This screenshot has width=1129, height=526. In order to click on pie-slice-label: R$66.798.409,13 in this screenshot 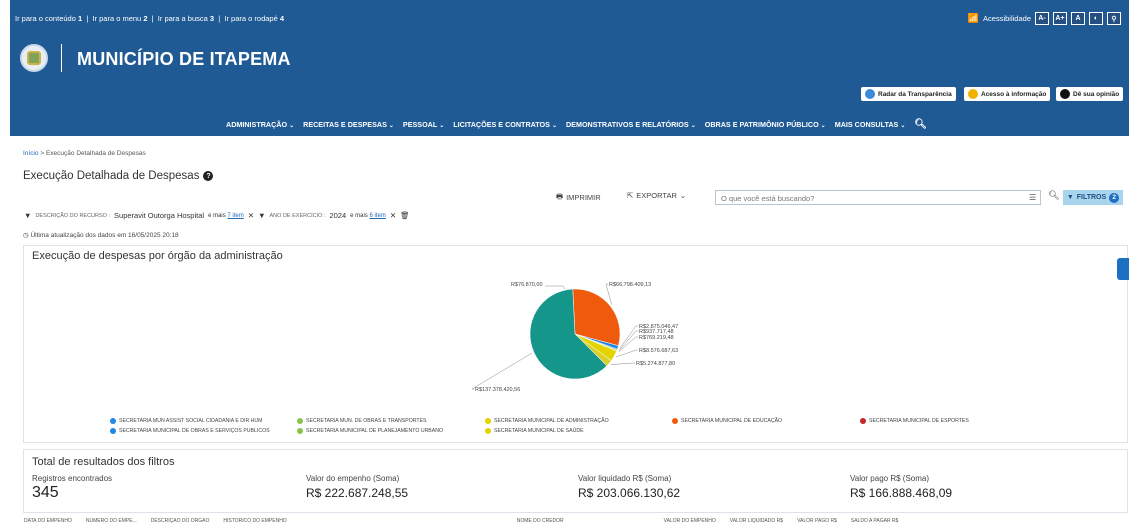, I will do `click(630, 285)`.